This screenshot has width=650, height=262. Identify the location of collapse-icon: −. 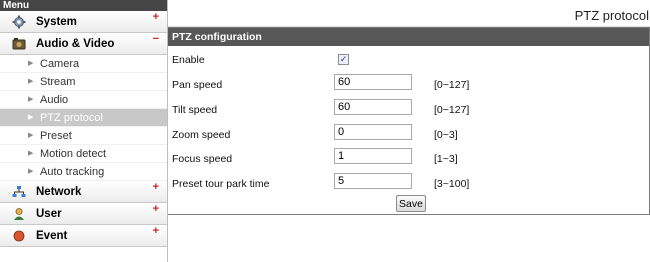
(156, 39).